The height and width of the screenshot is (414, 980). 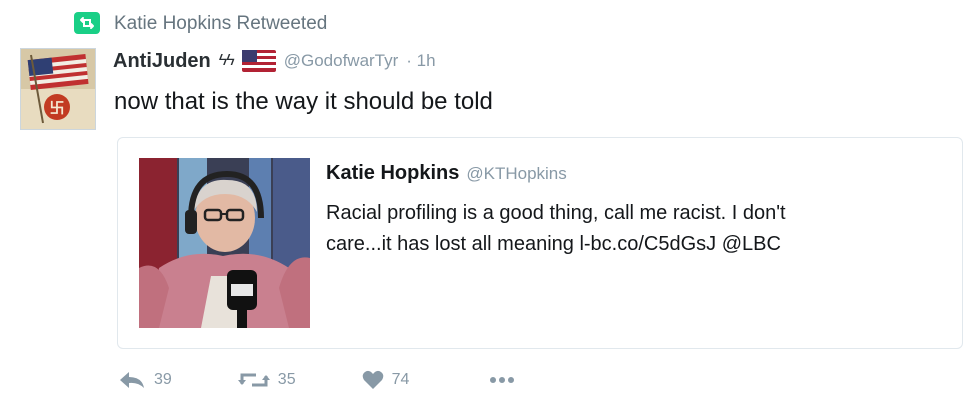 What do you see at coordinates (226, 60) in the screenshot?
I see `name-suffix: ϟϟ` at bounding box center [226, 60].